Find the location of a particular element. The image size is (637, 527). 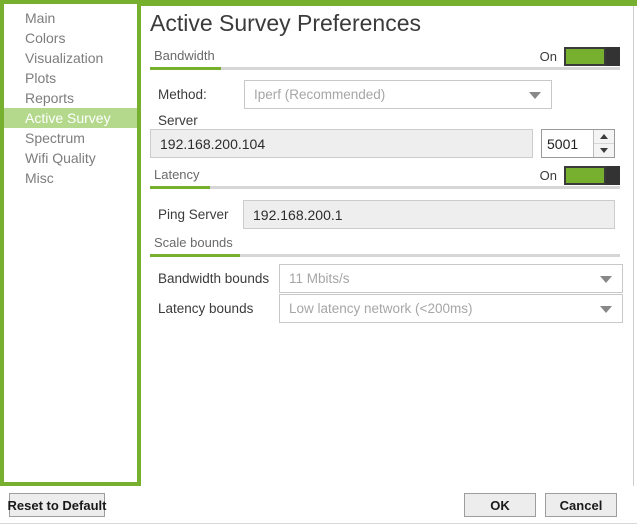

scale-bounds-section-header: Scale bounds is located at coordinates (385, 246).